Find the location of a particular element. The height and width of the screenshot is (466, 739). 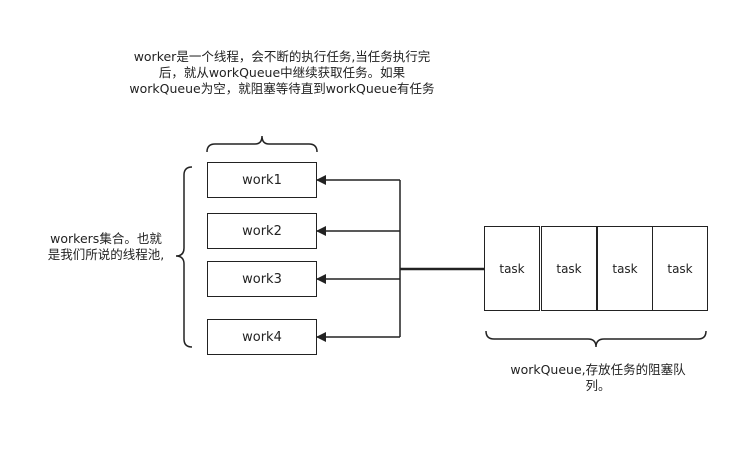

worker-box-3: work3 is located at coordinates (262, 279).